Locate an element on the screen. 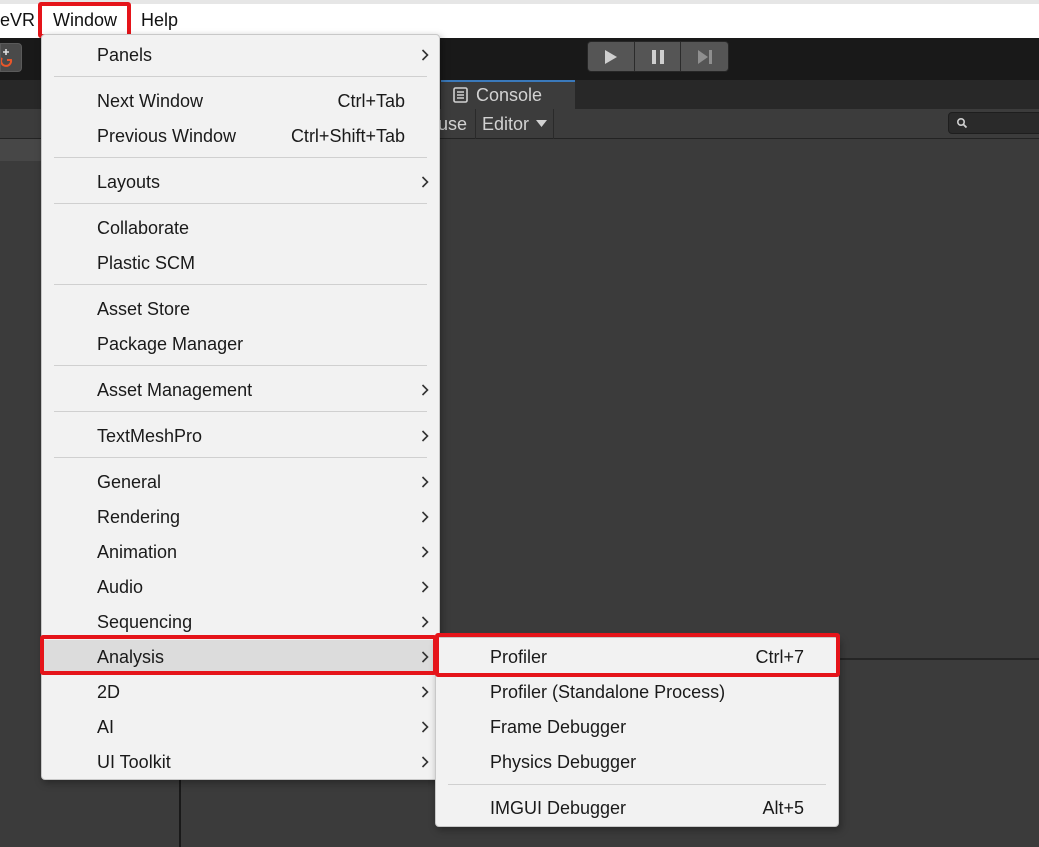  menu-item-package-manager: Package Manager is located at coordinates (240, 344).